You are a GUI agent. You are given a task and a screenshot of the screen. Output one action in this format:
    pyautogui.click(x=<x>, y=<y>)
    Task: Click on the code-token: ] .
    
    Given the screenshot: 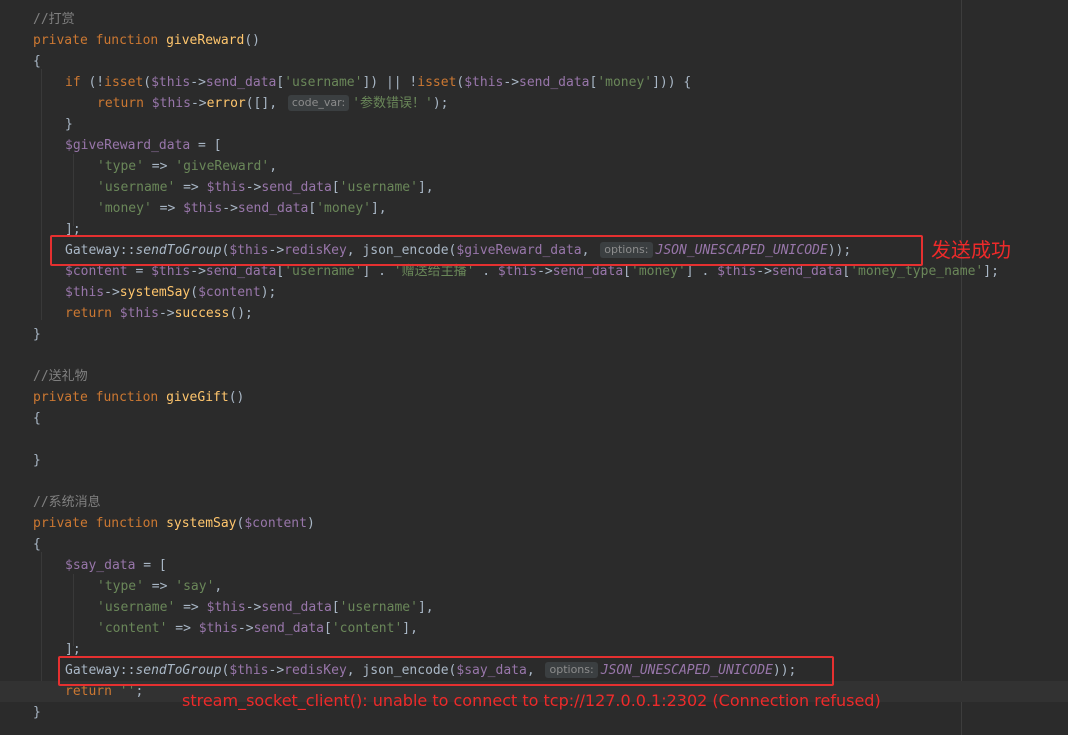 What is the action you would take?
    pyautogui.click(x=701, y=271)
    